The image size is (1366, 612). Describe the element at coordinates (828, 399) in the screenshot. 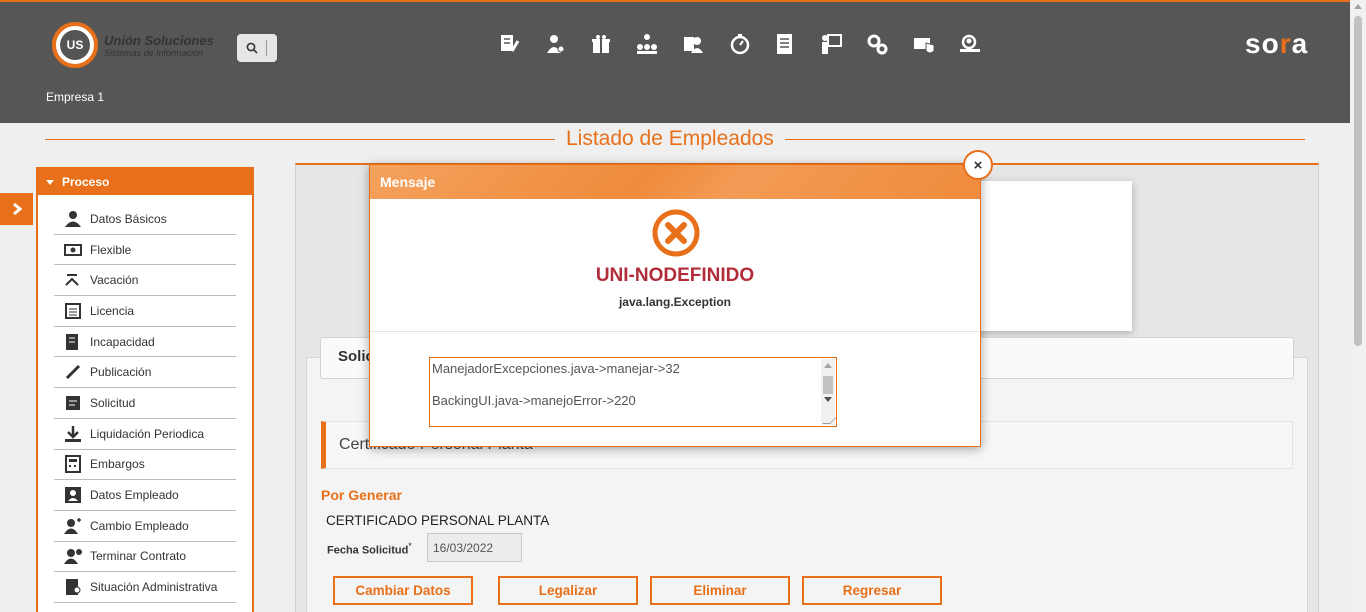

I see `scroll-down-arrow` at that location.